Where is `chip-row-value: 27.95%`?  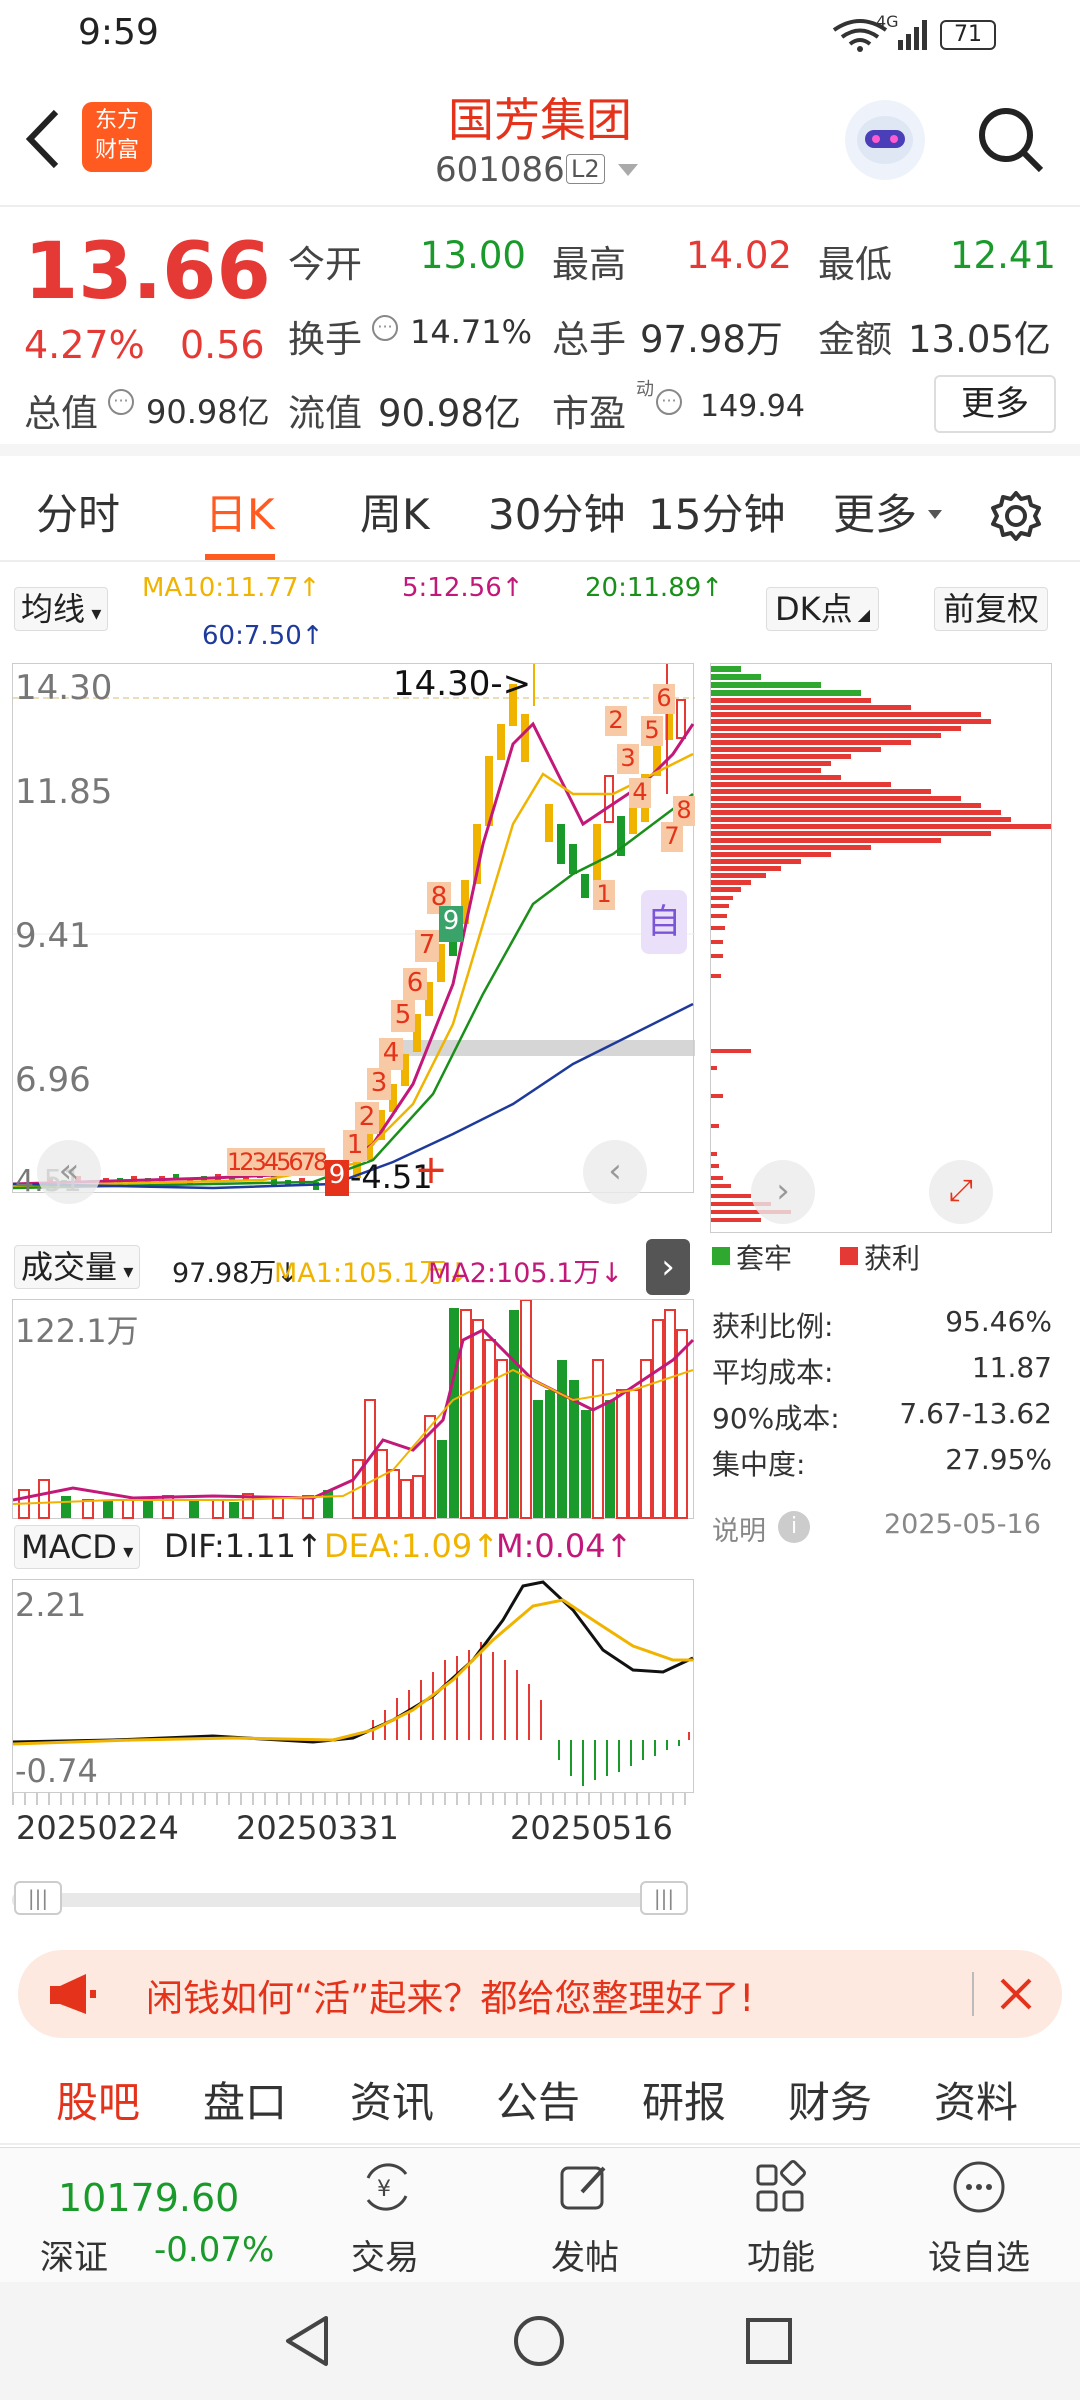
chip-row-value: 27.95% is located at coordinates (998, 1459).